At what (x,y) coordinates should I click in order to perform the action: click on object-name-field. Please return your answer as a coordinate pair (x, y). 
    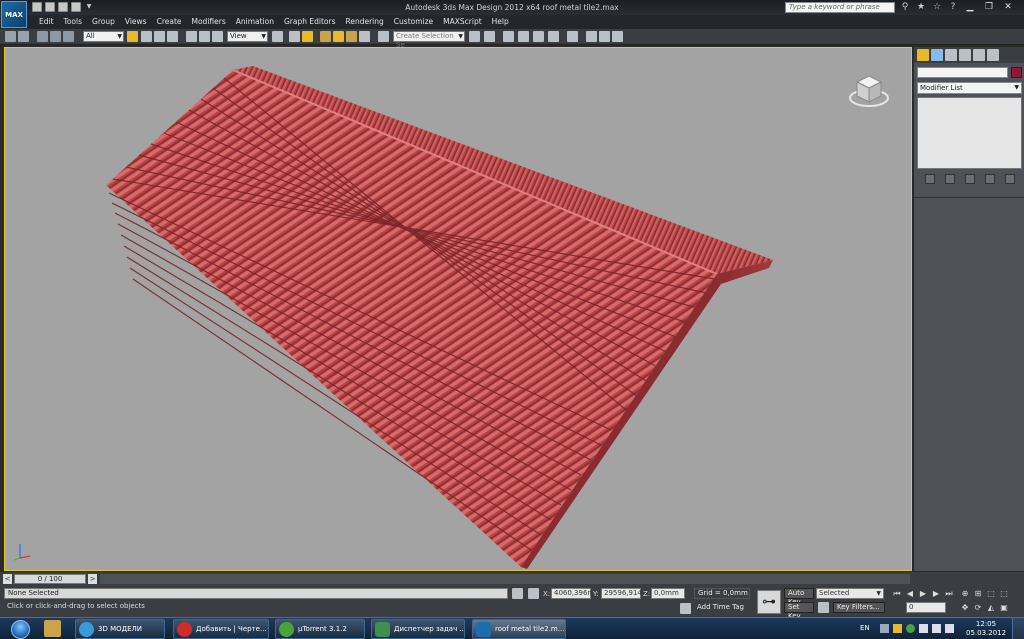
    Looking at the image, I should click on (962, 72).